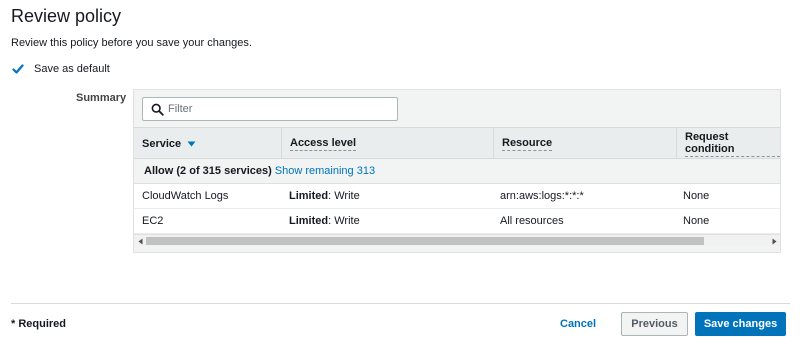  Describe the element at coordinates (191, 144) in the screenshot. I see `caret-down-icon` at that location.